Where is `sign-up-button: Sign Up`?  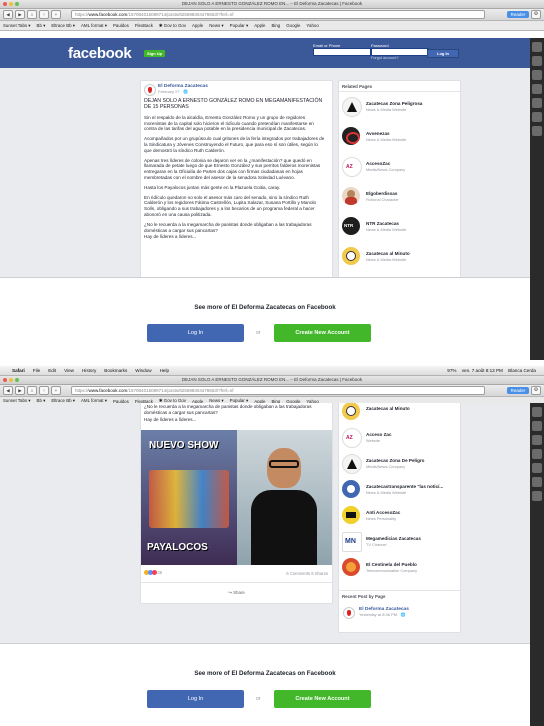 sign-up-button: Sign Up is located at coordinates (155, 53).